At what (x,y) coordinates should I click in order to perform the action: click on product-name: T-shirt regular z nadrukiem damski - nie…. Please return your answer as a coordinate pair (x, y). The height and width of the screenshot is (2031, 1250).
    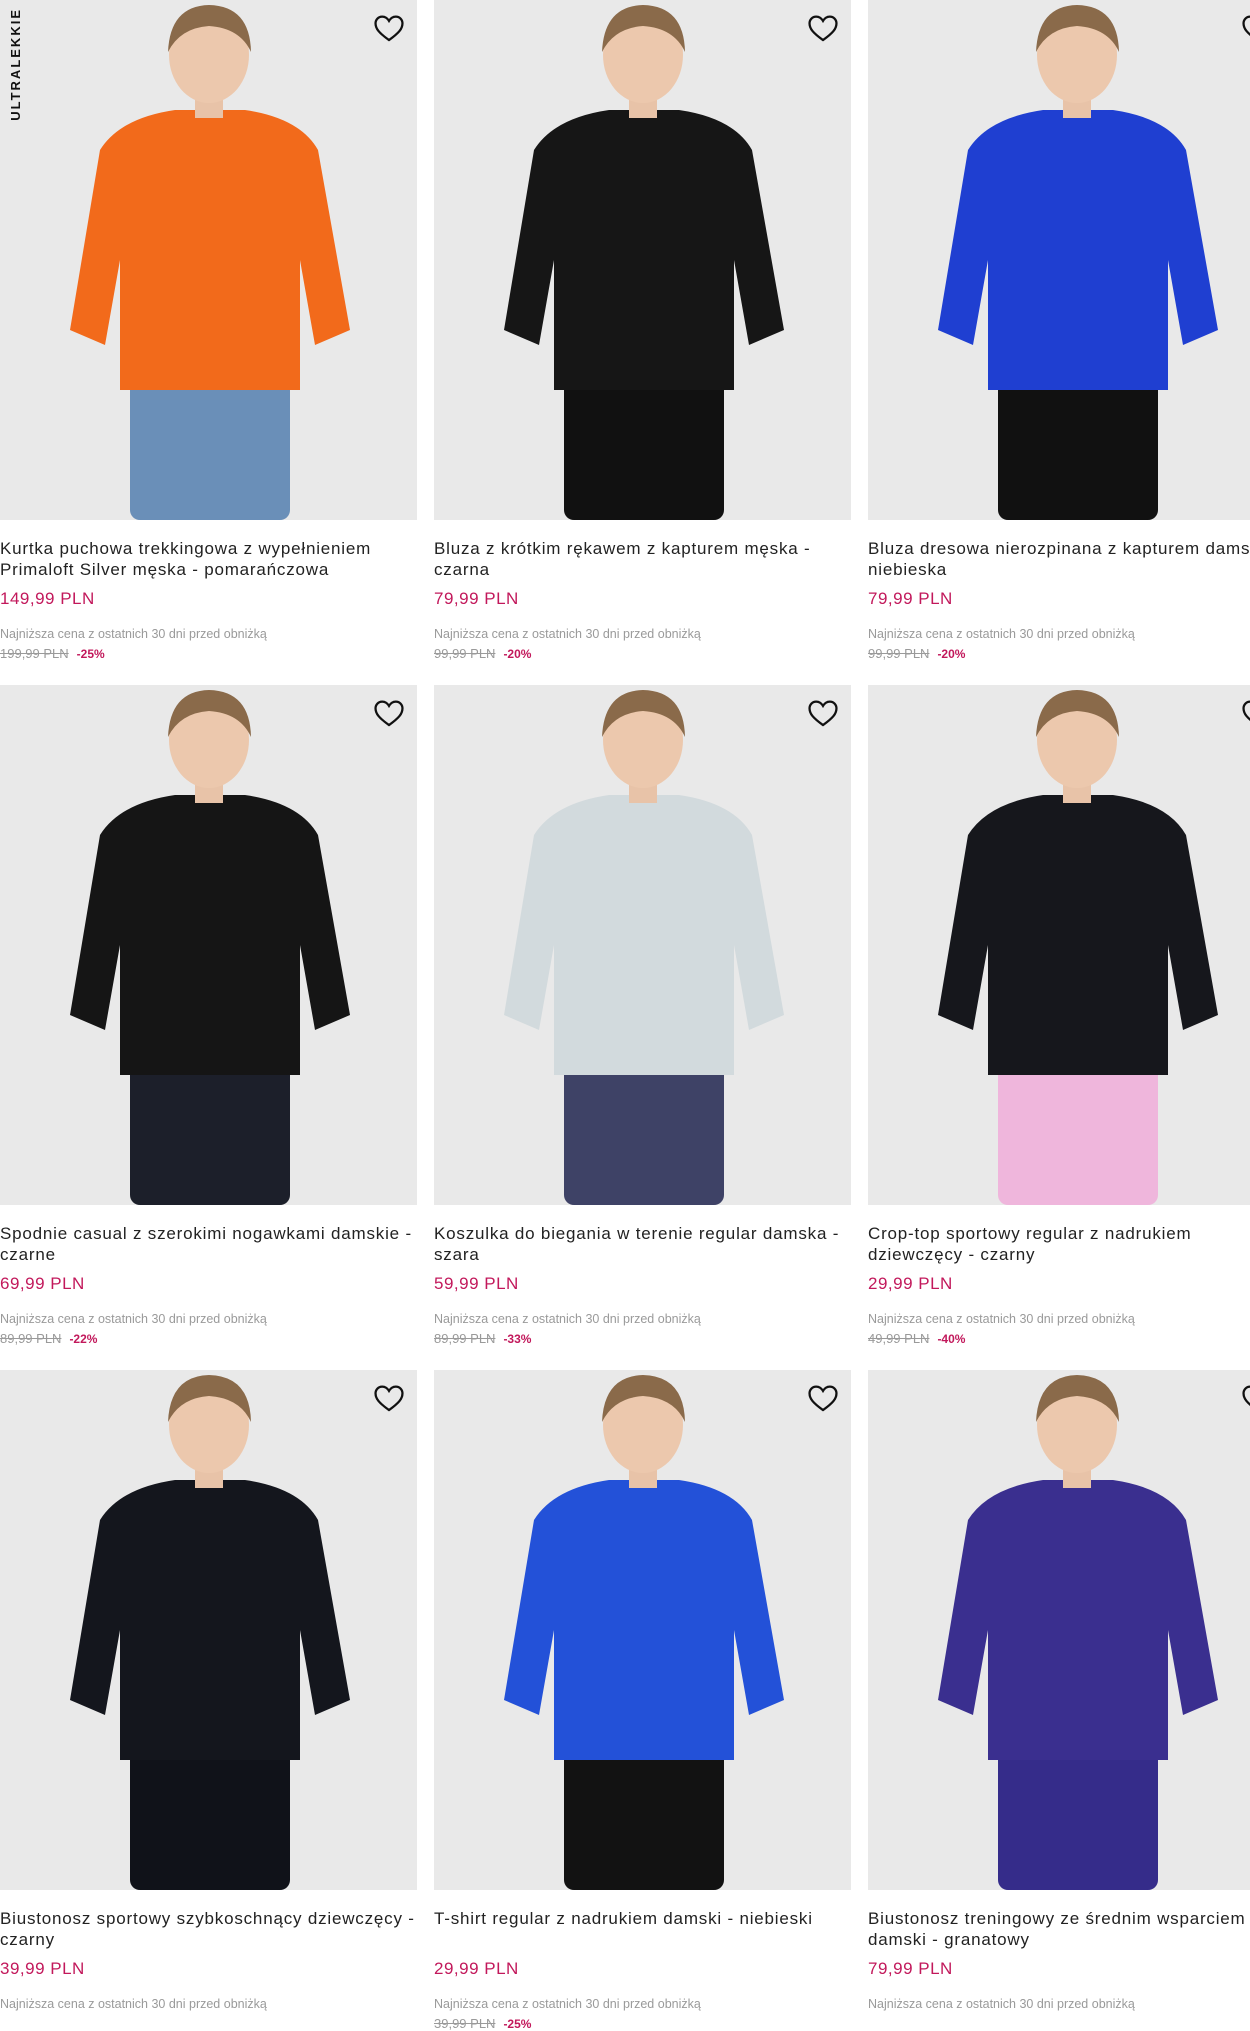
    Looking at the image, I should click on (642, 1929).